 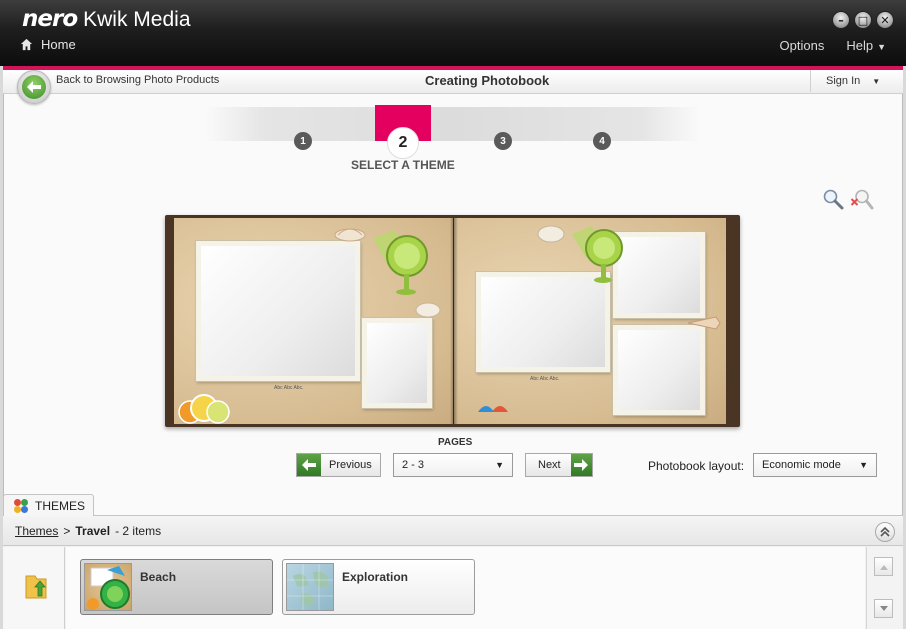 What do you see at coordinates (50, 19) in the screenshot?
I see `brand-name: nero` at bounding box center [50, 19].